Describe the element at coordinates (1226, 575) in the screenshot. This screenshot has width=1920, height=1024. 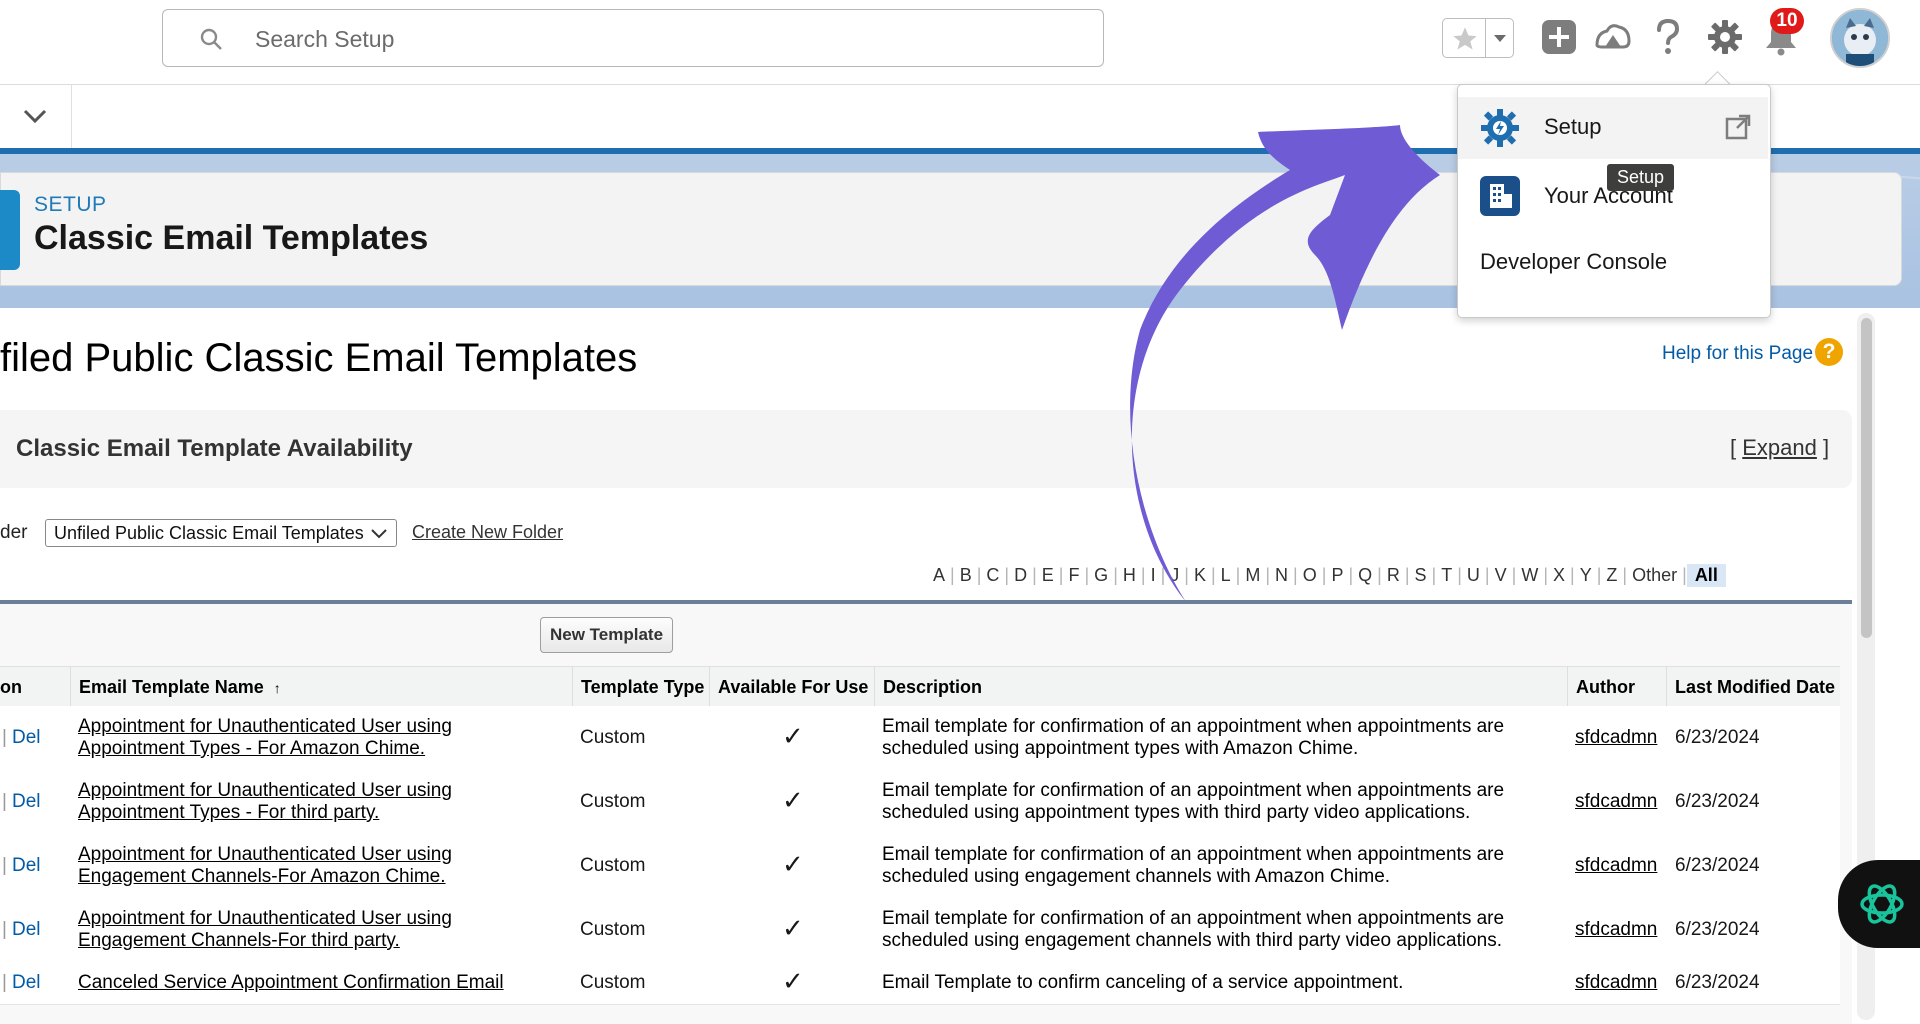
I see `alphabet-letter-l: L` at that location.